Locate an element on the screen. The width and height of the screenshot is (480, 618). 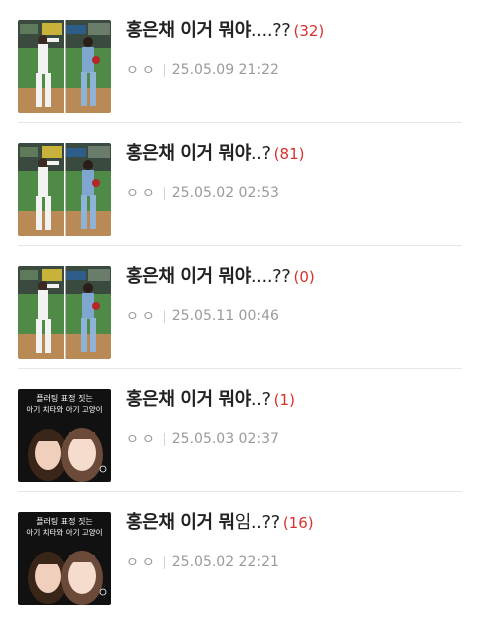
post-text: 홍은채 이거 뭐야....?? (32) ㅇㅇ 25.05.09 21:22 is located at coordinates (298, 49).